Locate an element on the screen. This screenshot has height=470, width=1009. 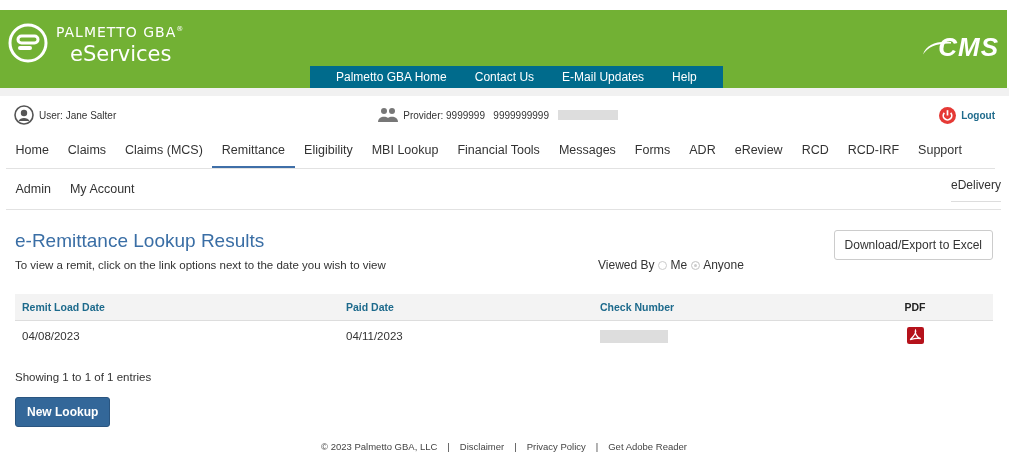
radio-option: Anyone is located at coordinates (717, 265).